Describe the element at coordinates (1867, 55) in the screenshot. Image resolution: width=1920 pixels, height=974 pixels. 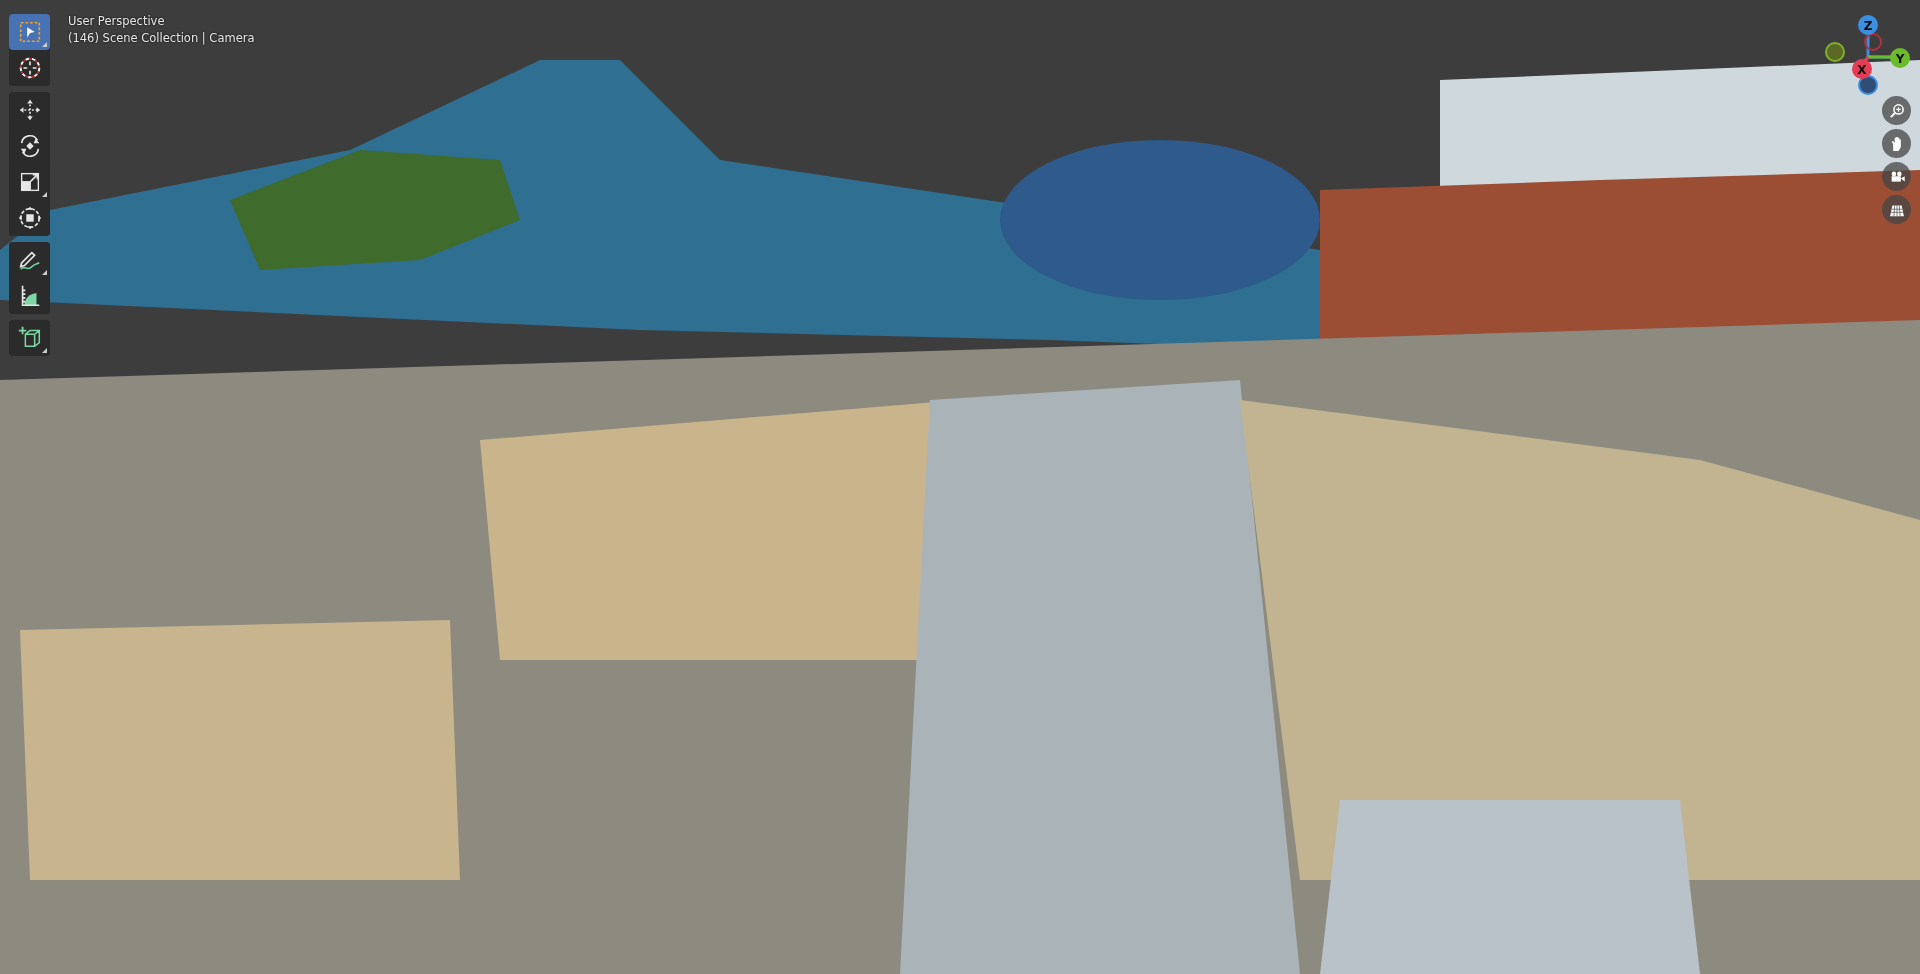
I see `axis-gizmo: Z Y X` at that location.